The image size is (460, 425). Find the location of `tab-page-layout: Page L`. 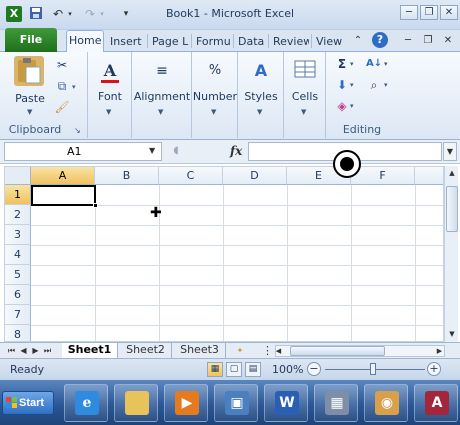

tab-page-layout: Page L is located at coordinates (170, 42).